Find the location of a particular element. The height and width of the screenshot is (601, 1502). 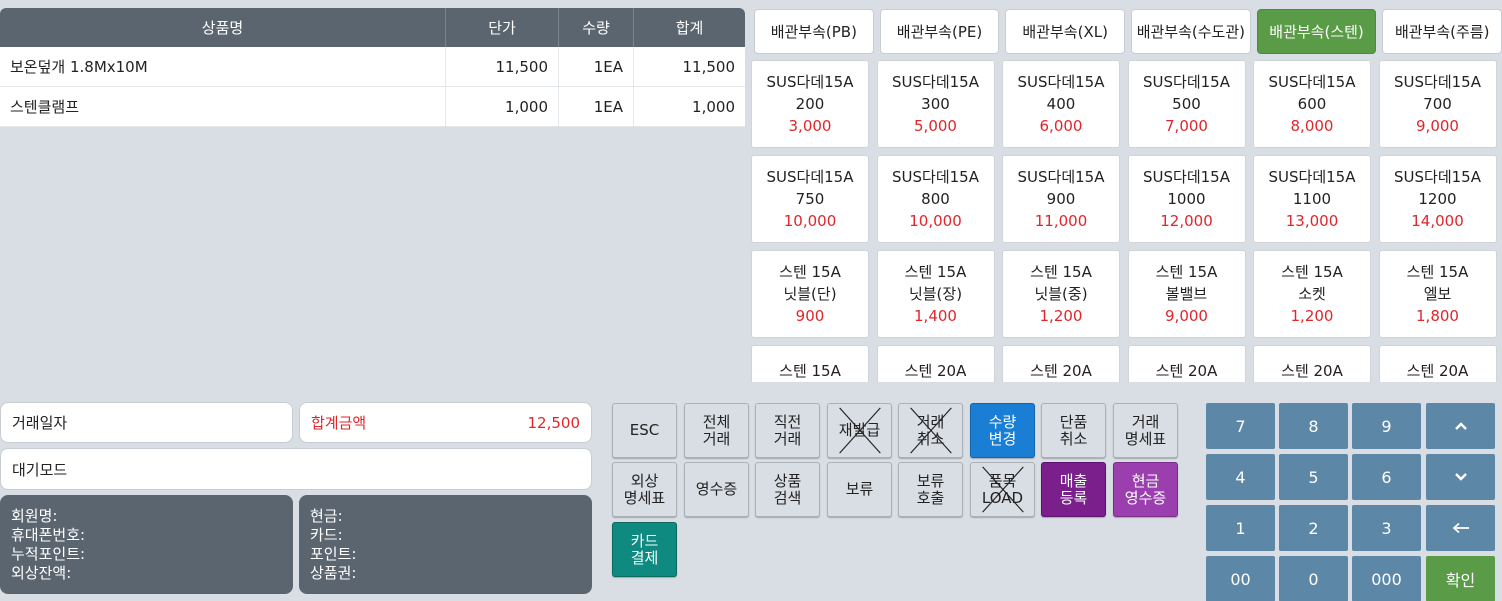

product-button: 스텐 15A 닛블(장) 1,400 is located at coordinates (935, 294).